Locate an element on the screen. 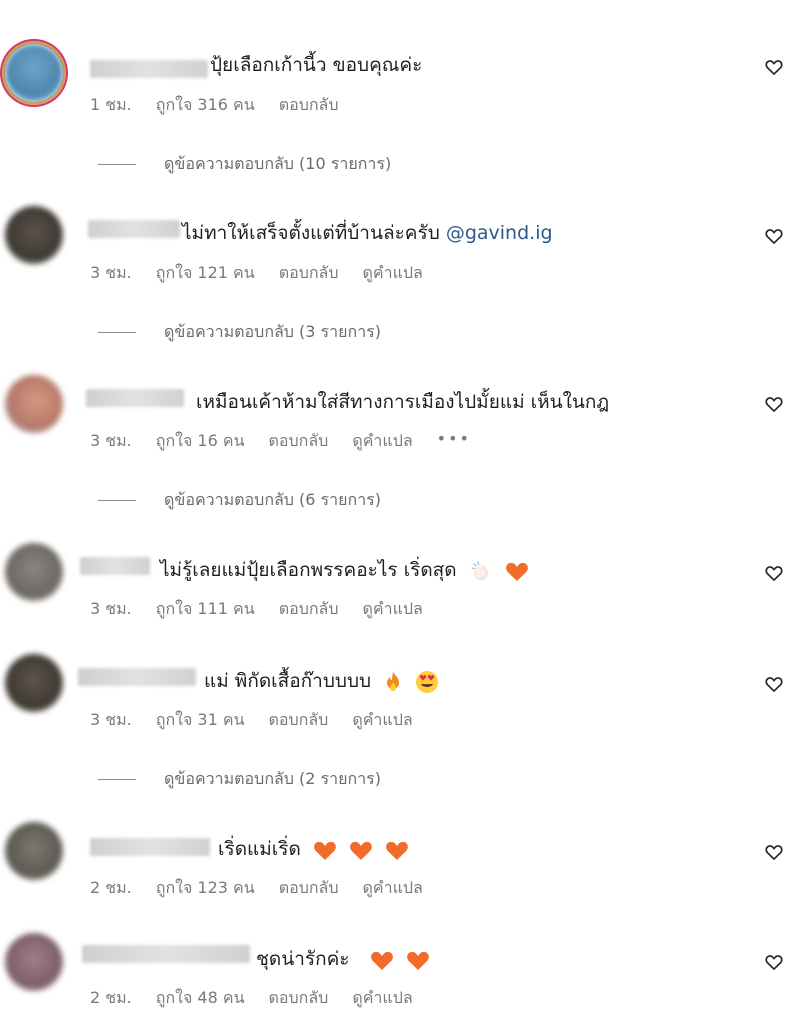 The height and width of the screenshot is (1011, 800). like-count: ถูกใจ 16 คน is located at coordinates (200, 441).